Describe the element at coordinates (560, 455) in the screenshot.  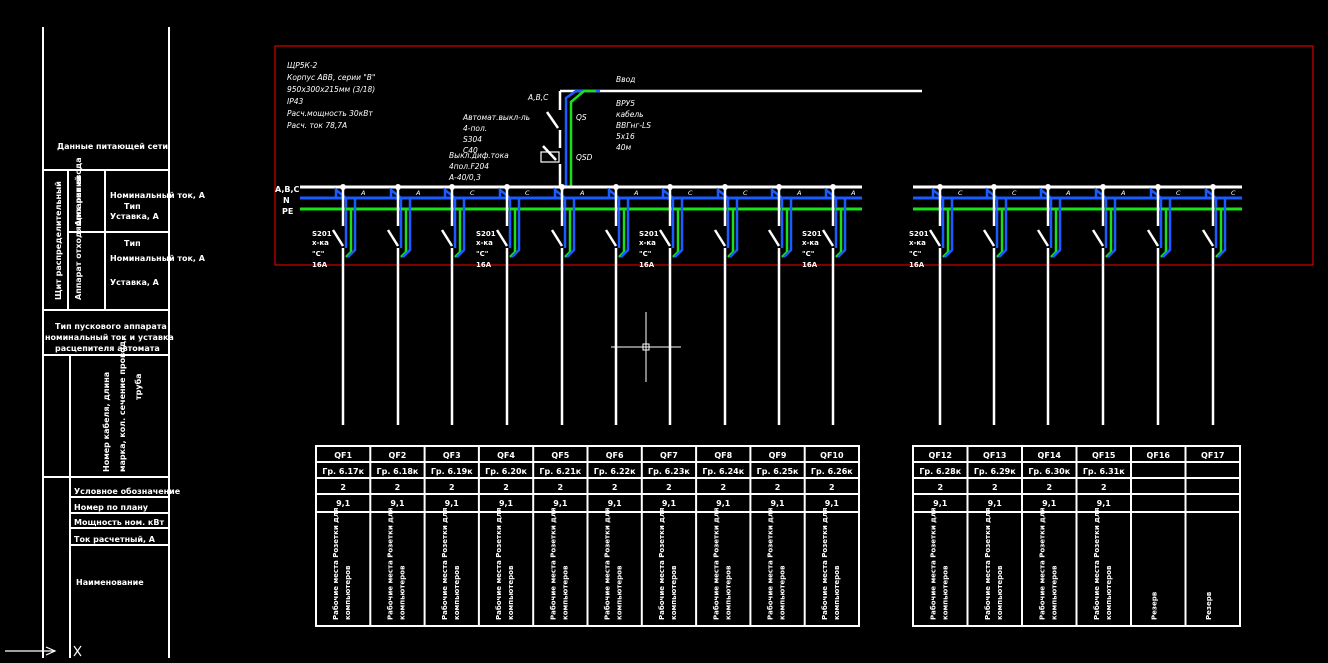
I see `table-cell-qf: QF5` at that location.